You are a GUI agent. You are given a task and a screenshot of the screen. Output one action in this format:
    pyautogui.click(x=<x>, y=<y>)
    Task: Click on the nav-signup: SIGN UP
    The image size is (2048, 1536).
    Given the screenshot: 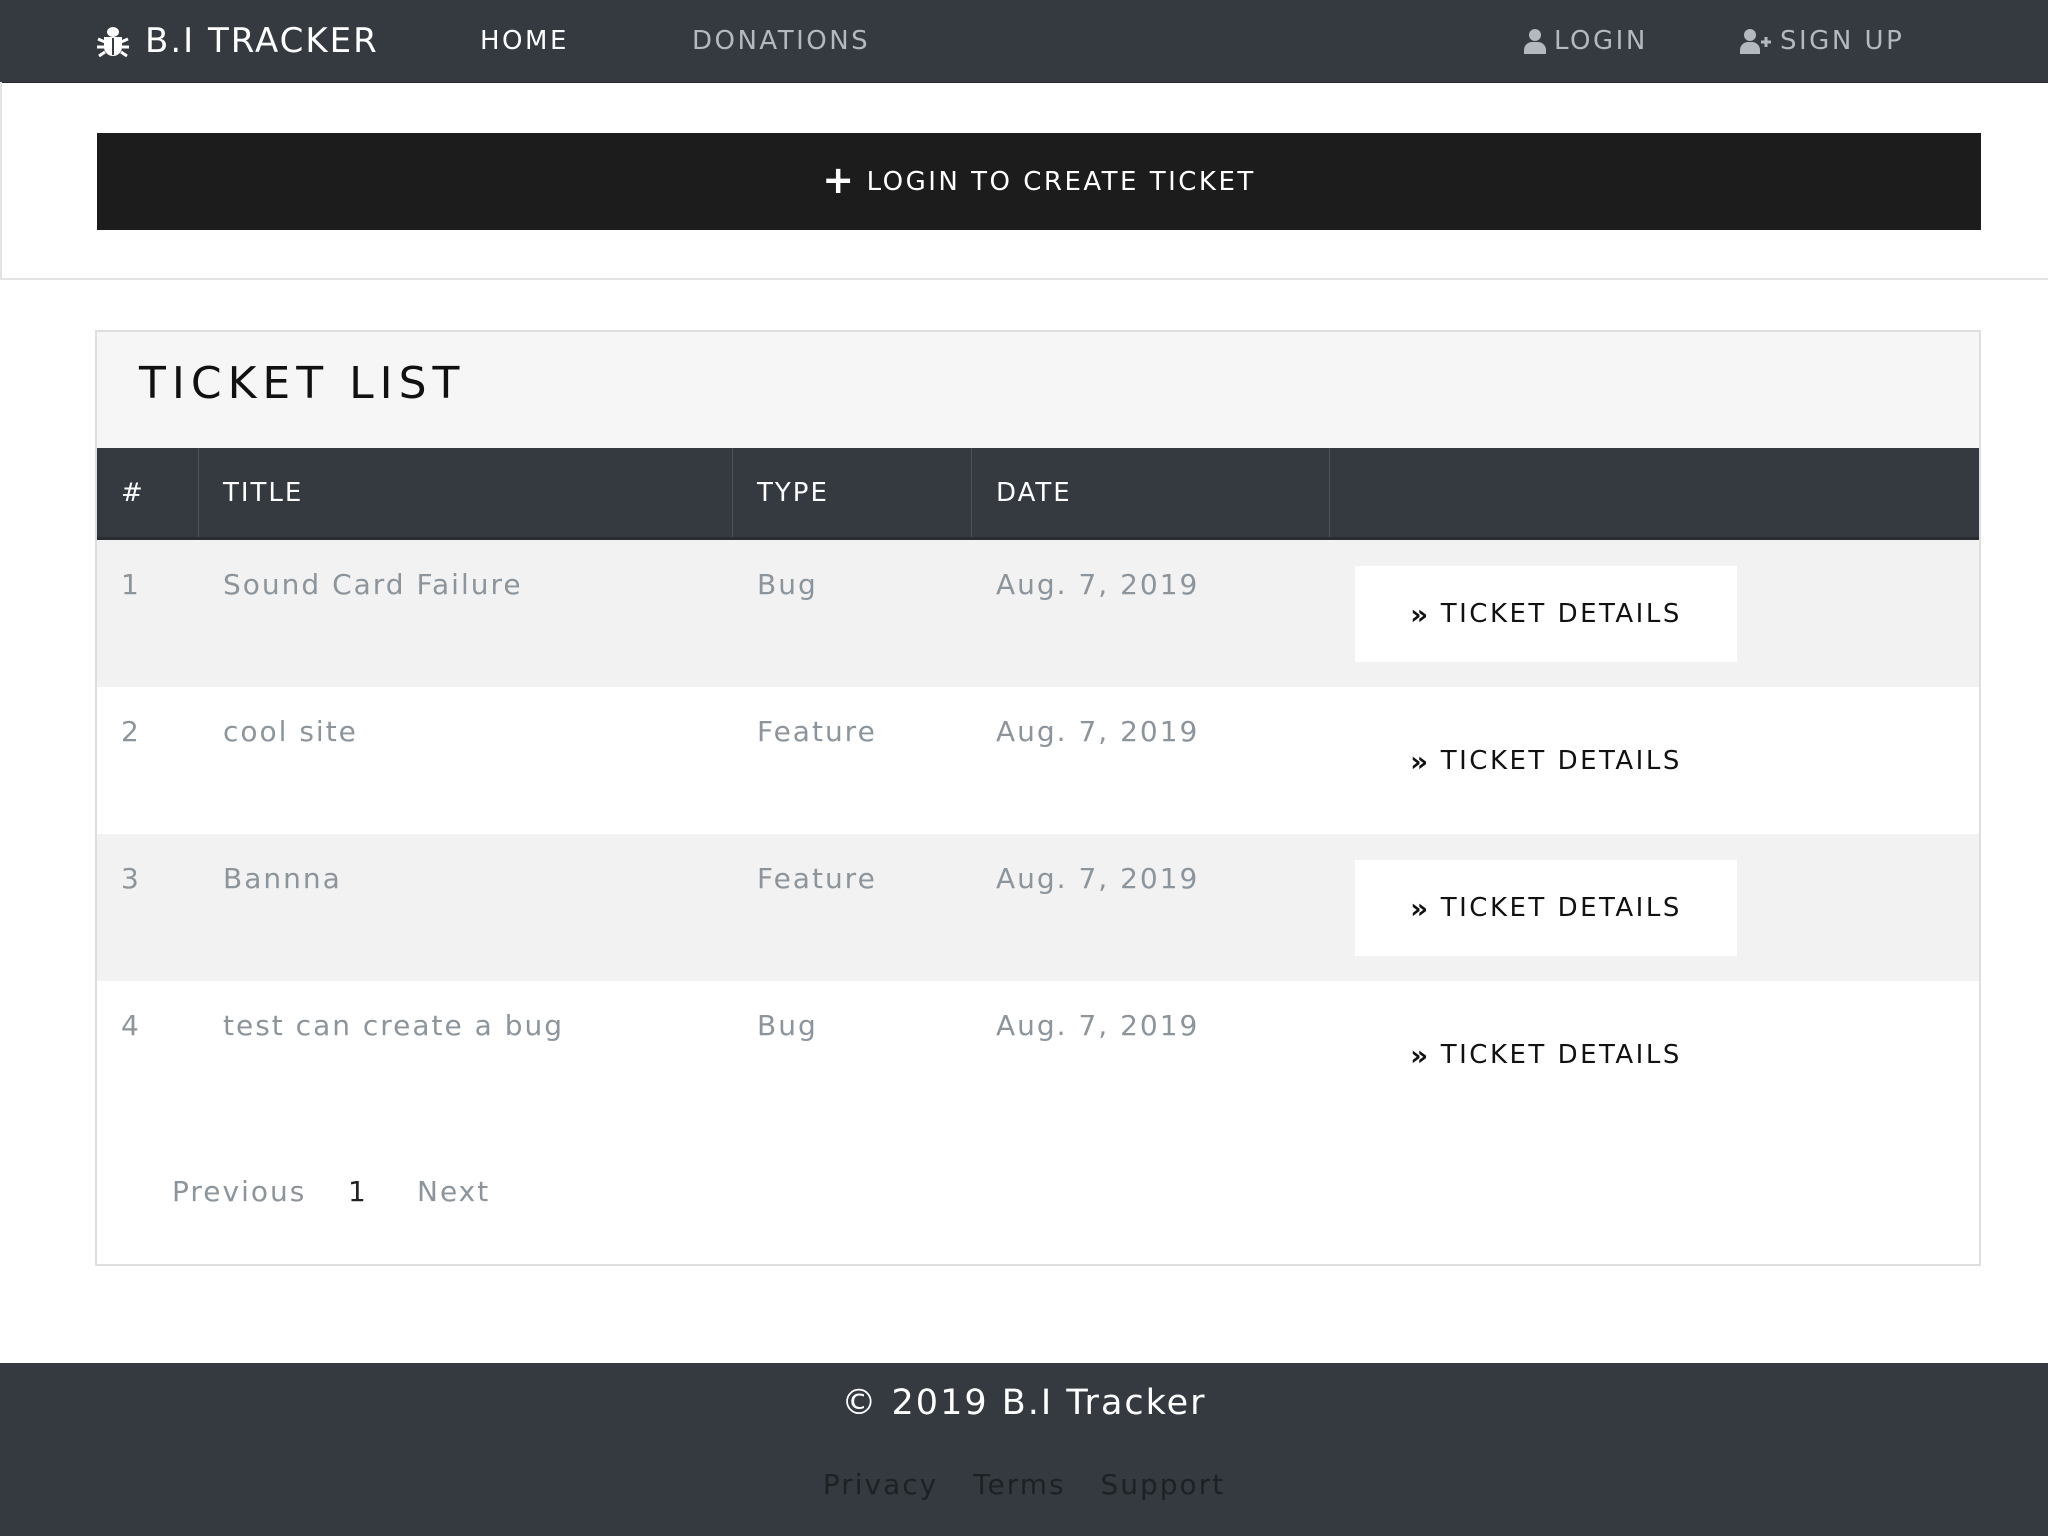 What is the action you would take?
    pyautogui.click(x=1822, y=41)
    